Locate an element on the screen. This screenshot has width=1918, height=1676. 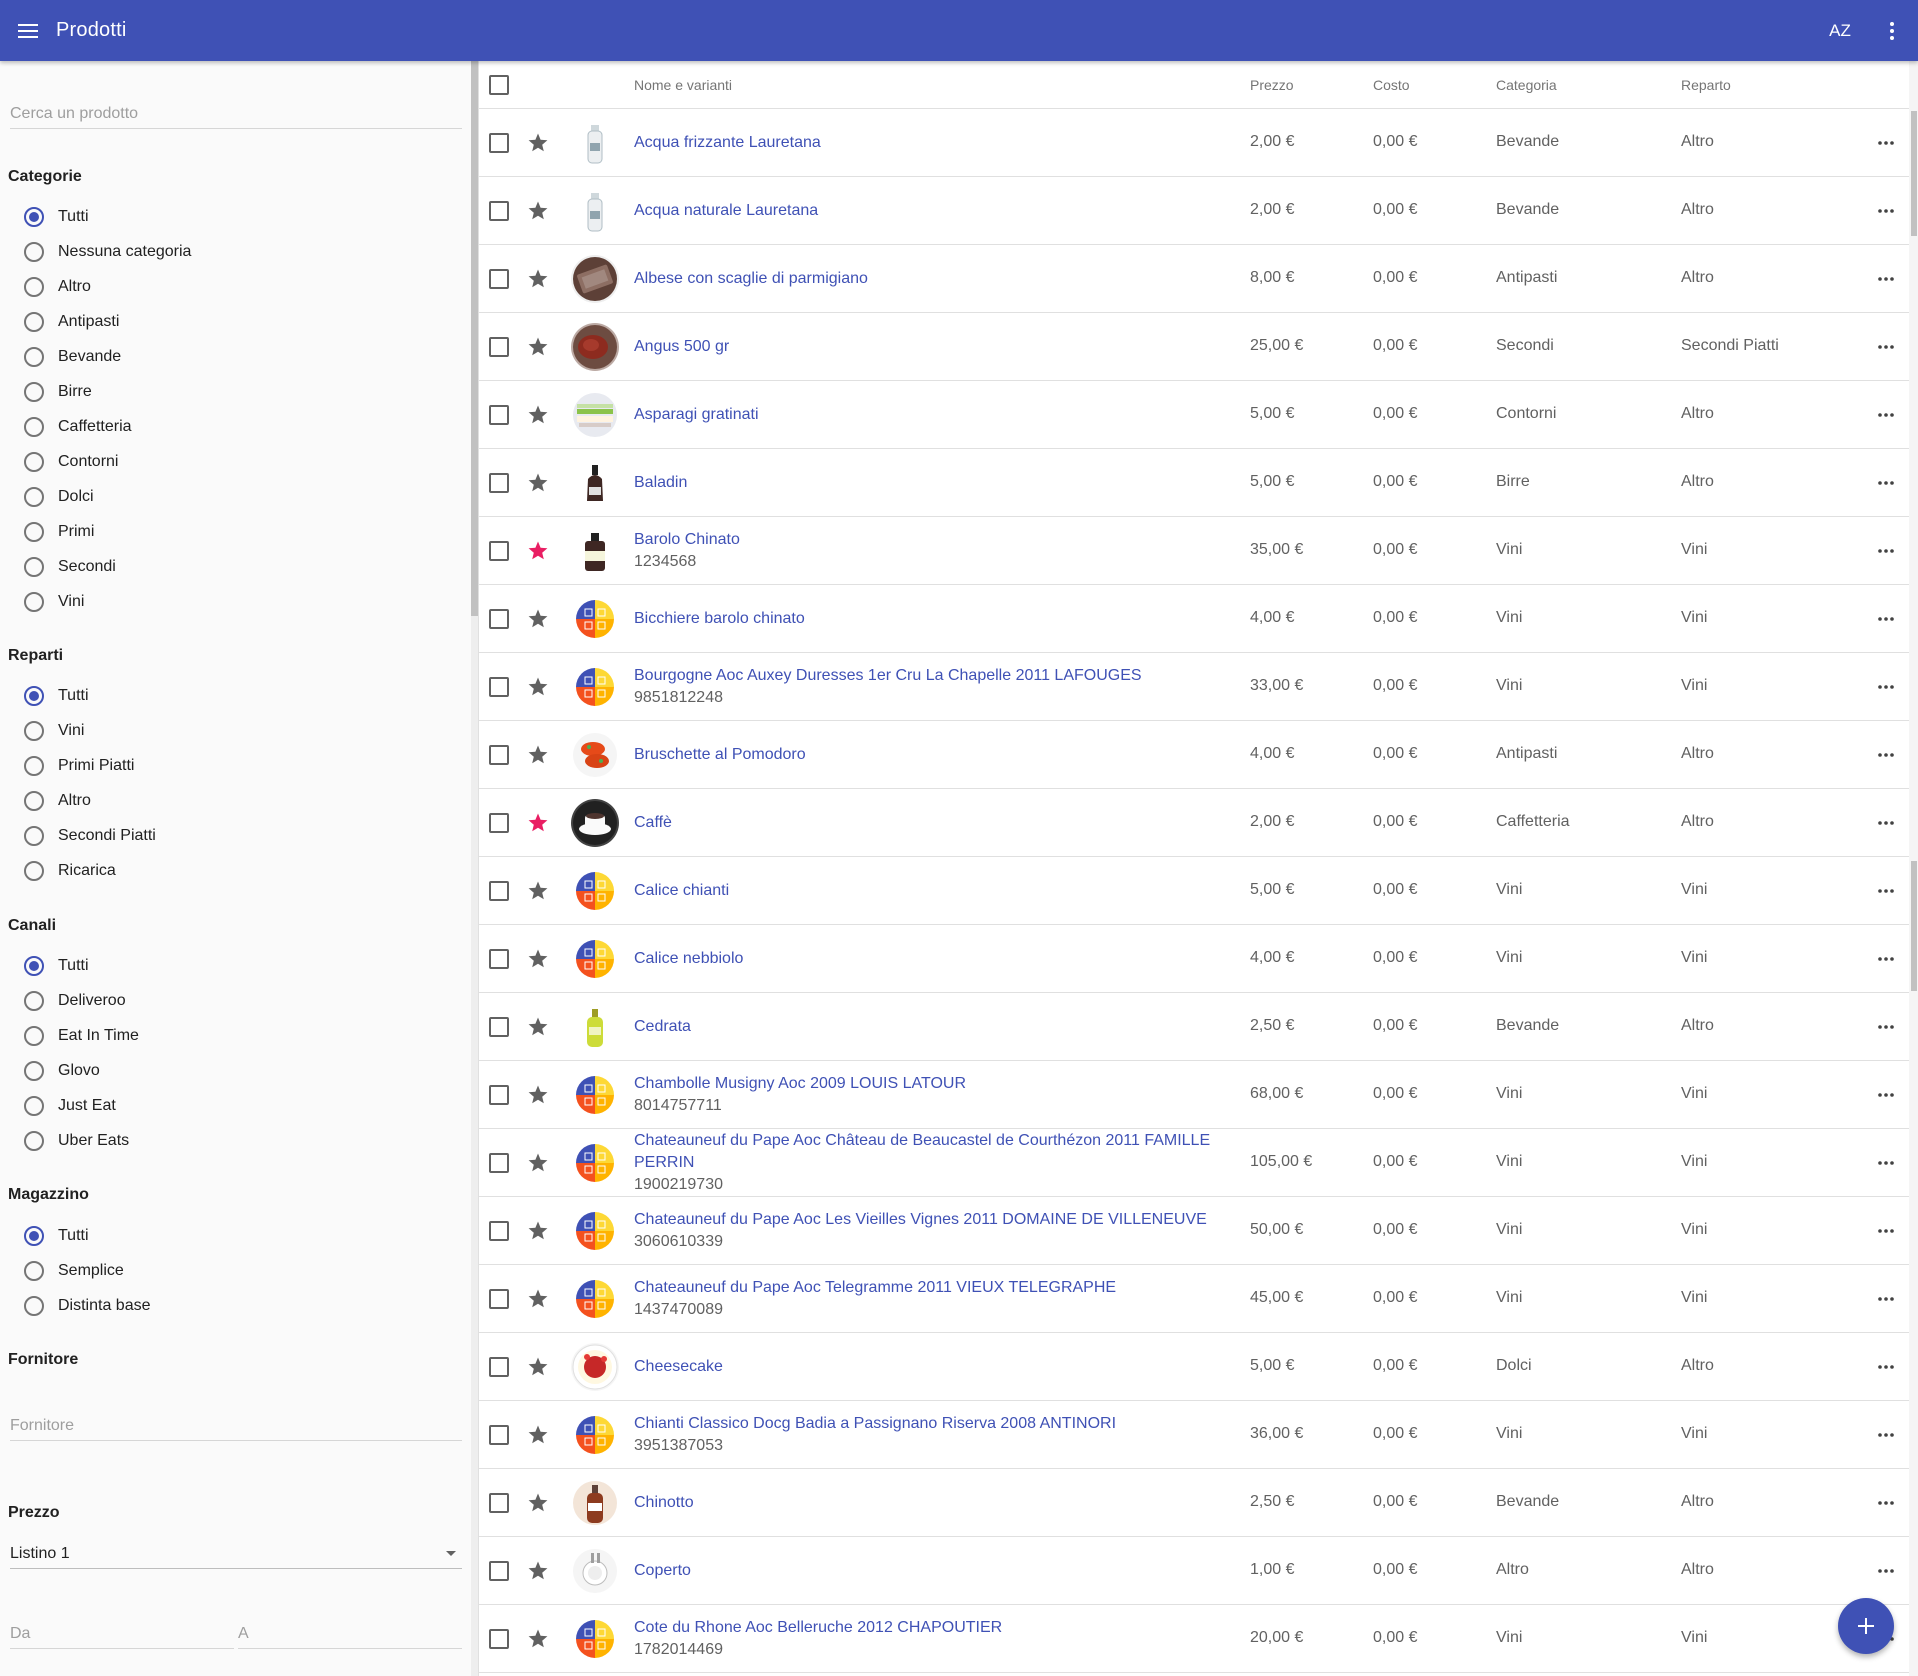
price-to-input is located at coordinates (350, 1634).